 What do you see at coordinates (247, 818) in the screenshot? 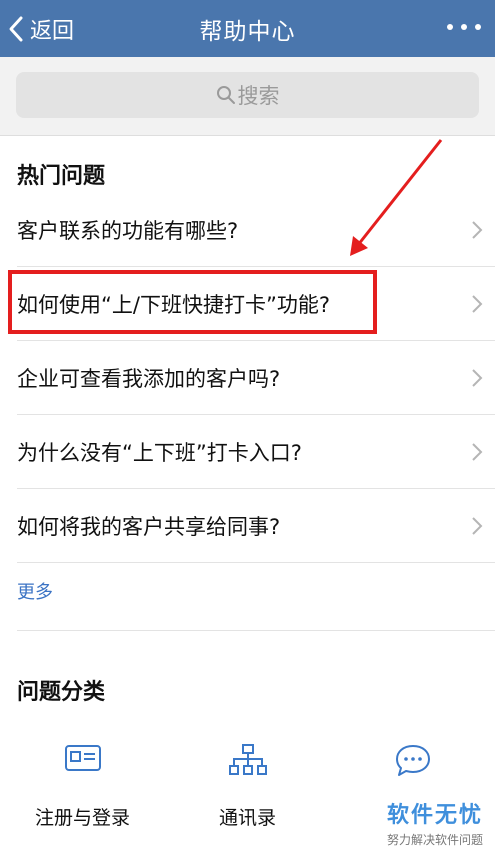
I see `category-label: 通讯录` at bounding box center [247, 818].